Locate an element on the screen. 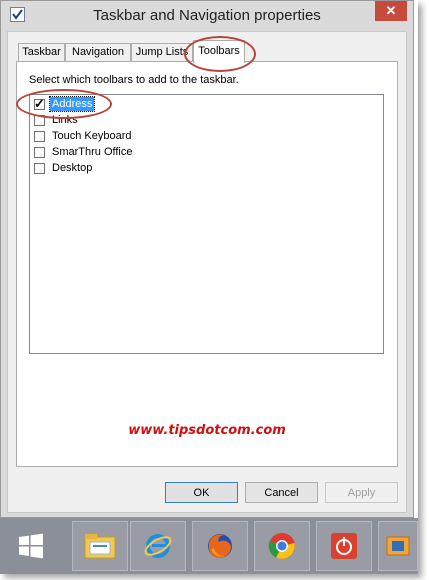  list-item-touch-keyboard: Touch Keyboard is located at coordinates (84, 136).